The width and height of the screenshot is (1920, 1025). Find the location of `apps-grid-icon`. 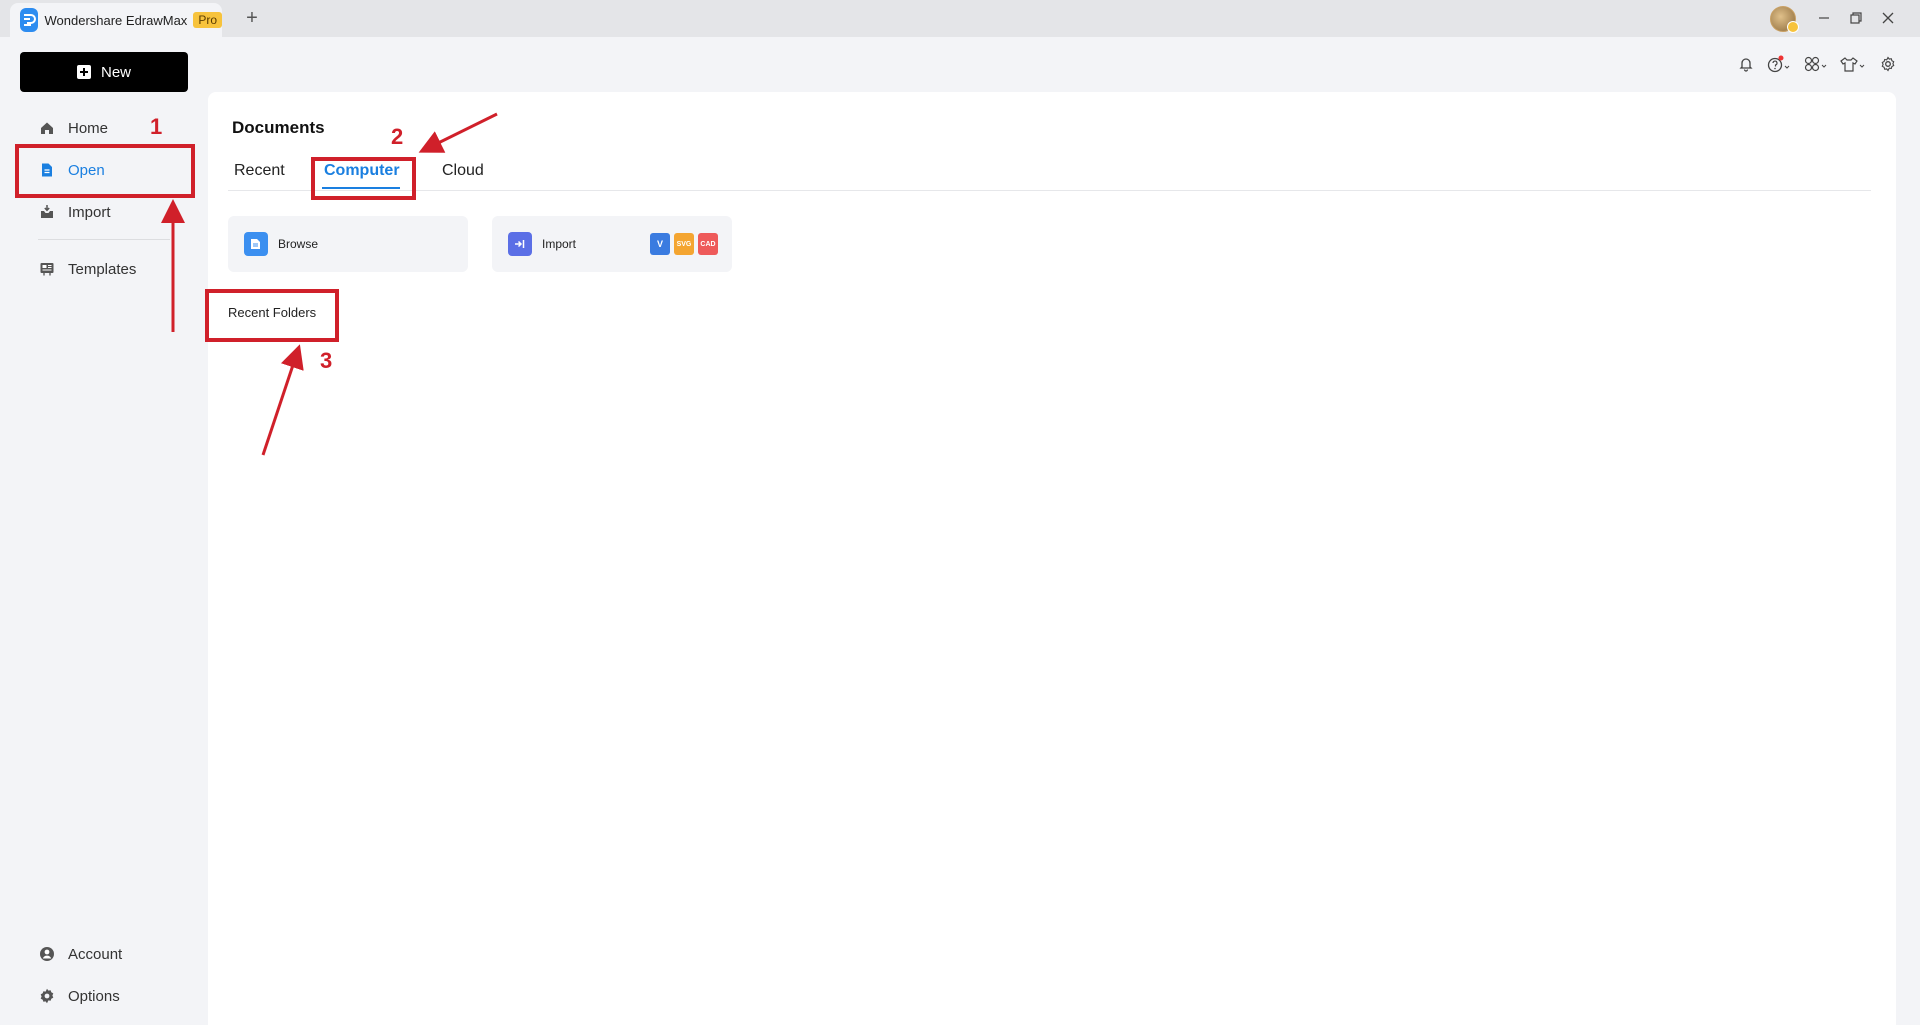

apps-grid-icon is located at coordinates (1815, 64).